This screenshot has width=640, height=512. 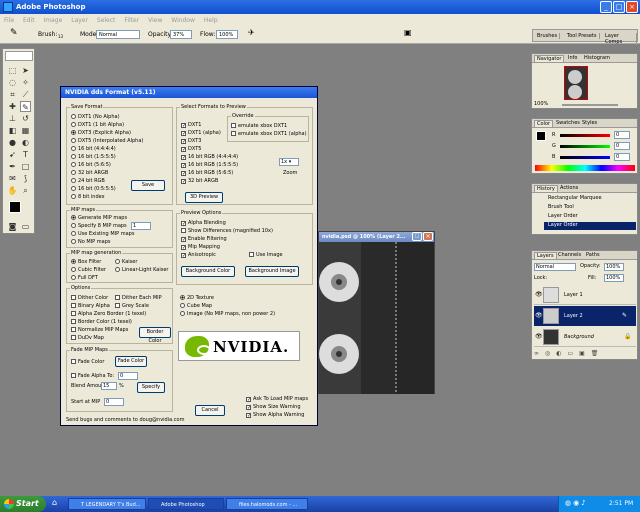 What do you see at coordinates (25, 118) in the screenshot?
I see `history-brush-icon: ↺` at bounding box center [25, 118].